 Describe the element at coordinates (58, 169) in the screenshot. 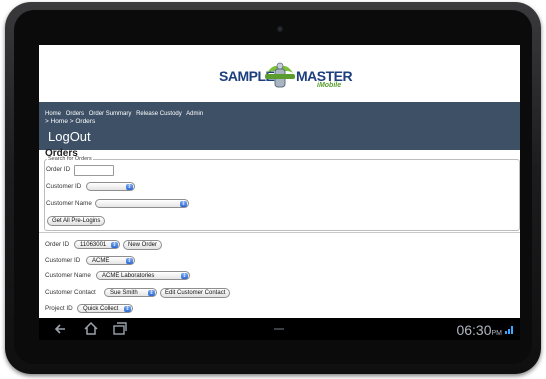

I see `search-order-id-label: Order ID` at that location.